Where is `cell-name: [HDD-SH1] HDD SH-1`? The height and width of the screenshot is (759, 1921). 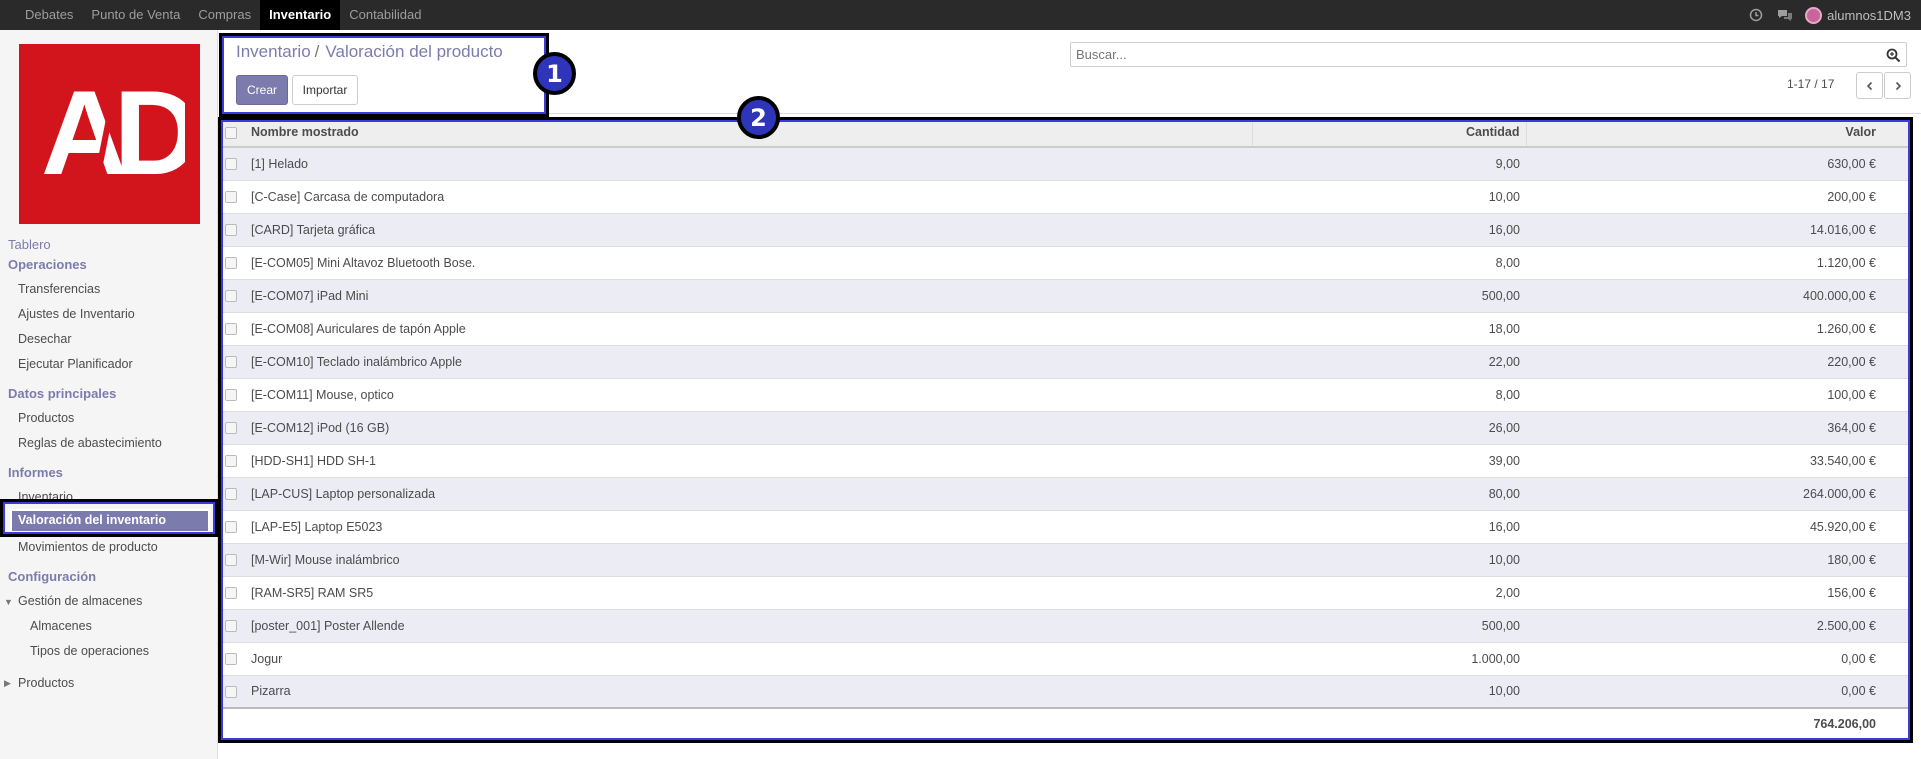 cell-name: [HDD-SH1] HDD SH-1 is located at coordinates (748, 460).